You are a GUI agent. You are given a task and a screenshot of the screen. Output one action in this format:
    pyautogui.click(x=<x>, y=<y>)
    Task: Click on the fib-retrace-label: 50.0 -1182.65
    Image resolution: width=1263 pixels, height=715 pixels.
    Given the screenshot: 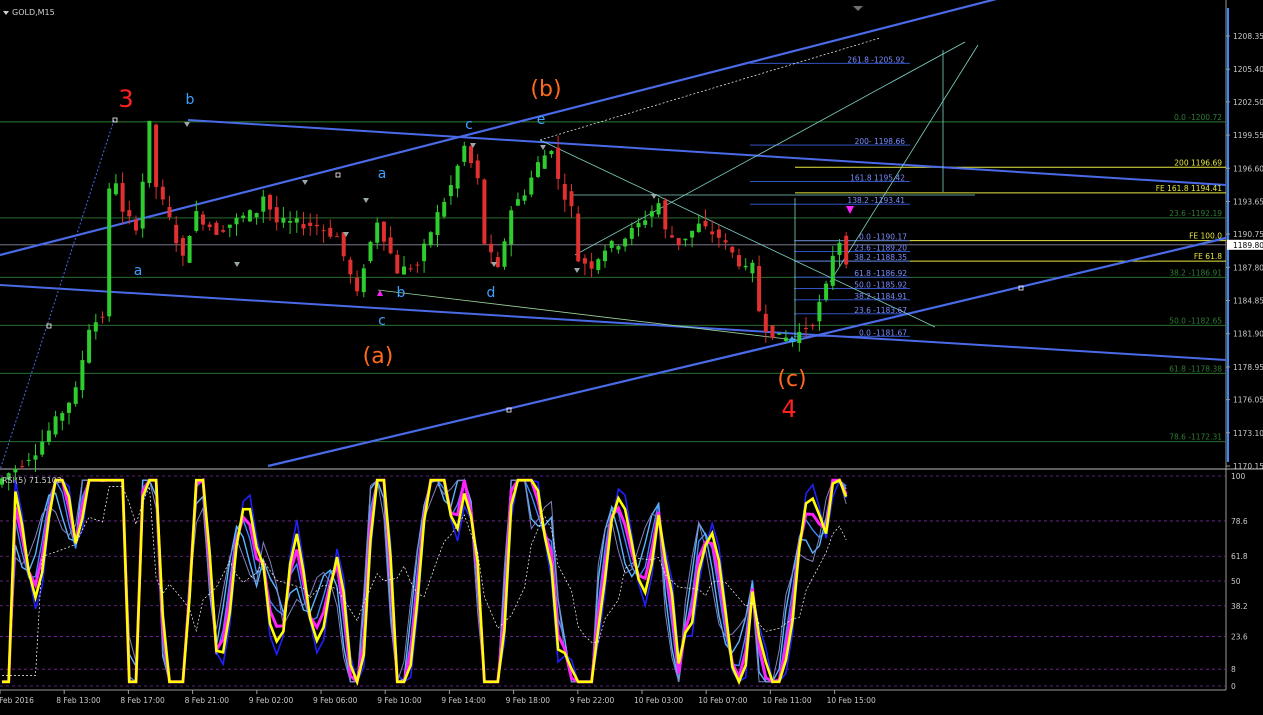 What is the action you would take?
    pyautogui.click(x=1195, y=320)
    